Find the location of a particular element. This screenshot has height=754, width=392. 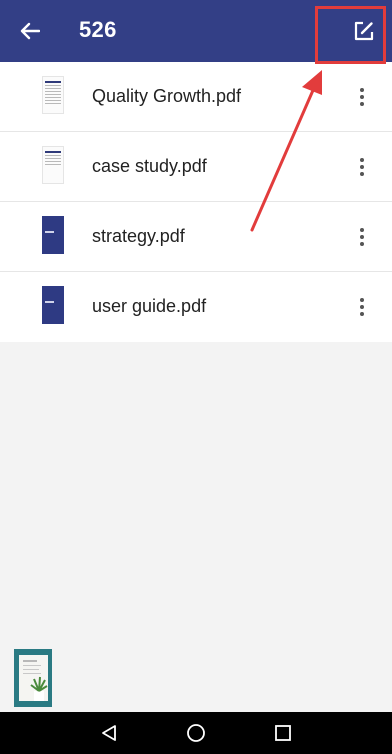

file-name: Quality Growth.pdf is located at coordinates (167, 96).